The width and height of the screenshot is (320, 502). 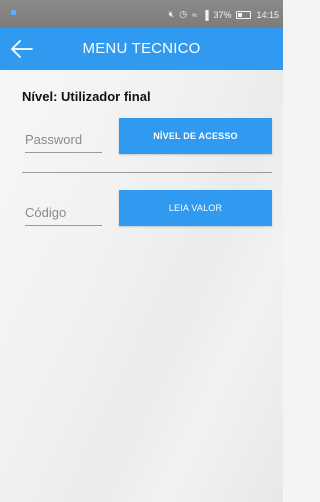 I want to click on access-level-label: Nível: Utilizador final, so click(x=86, y=96).